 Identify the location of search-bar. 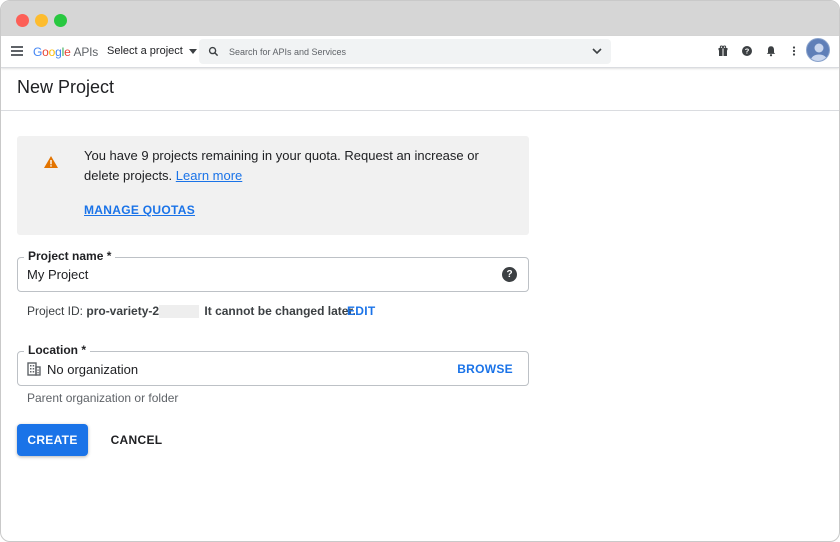
(405, 51).